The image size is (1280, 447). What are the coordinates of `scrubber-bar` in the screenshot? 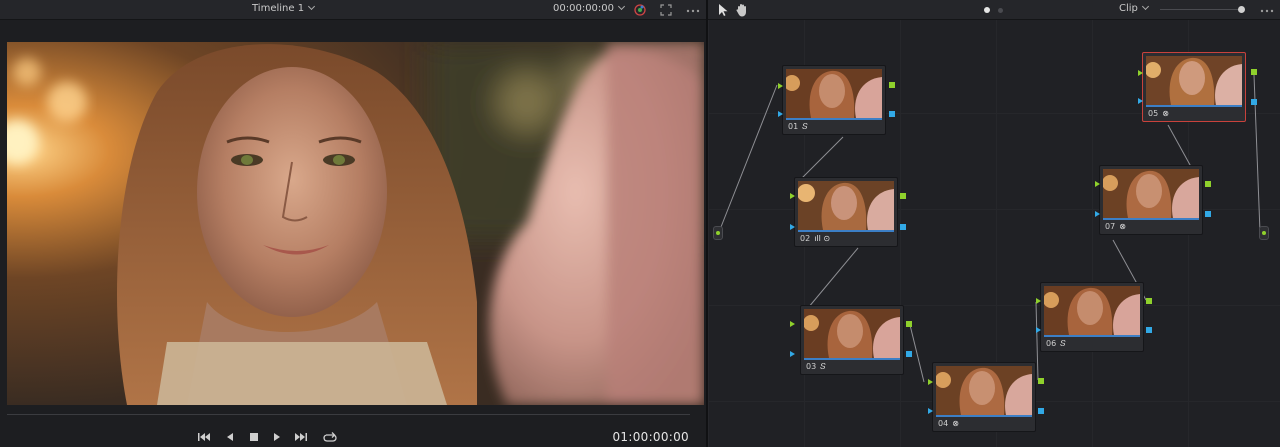 It's located at (348, 414).